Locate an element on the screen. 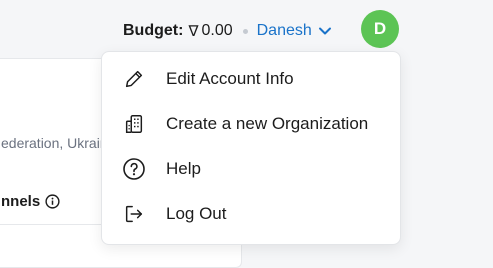  menu-item-label: Create a new Organization is located at coordinates (267, 123).